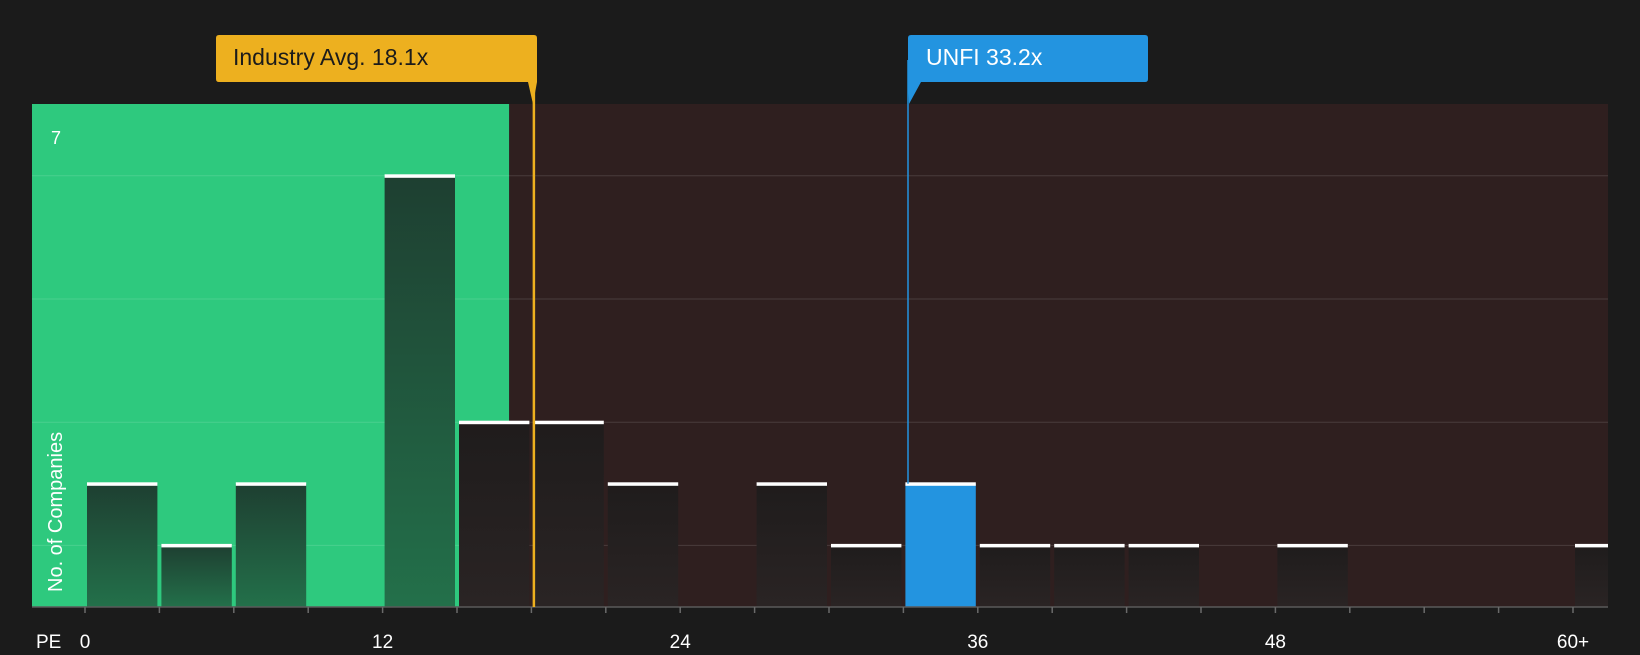 Image resolution: width=1640 pixels, height=655 pixels. Describe the element at coordinates (977, 641) in the screenshot. I see `x-tick-label: 36` at that location.